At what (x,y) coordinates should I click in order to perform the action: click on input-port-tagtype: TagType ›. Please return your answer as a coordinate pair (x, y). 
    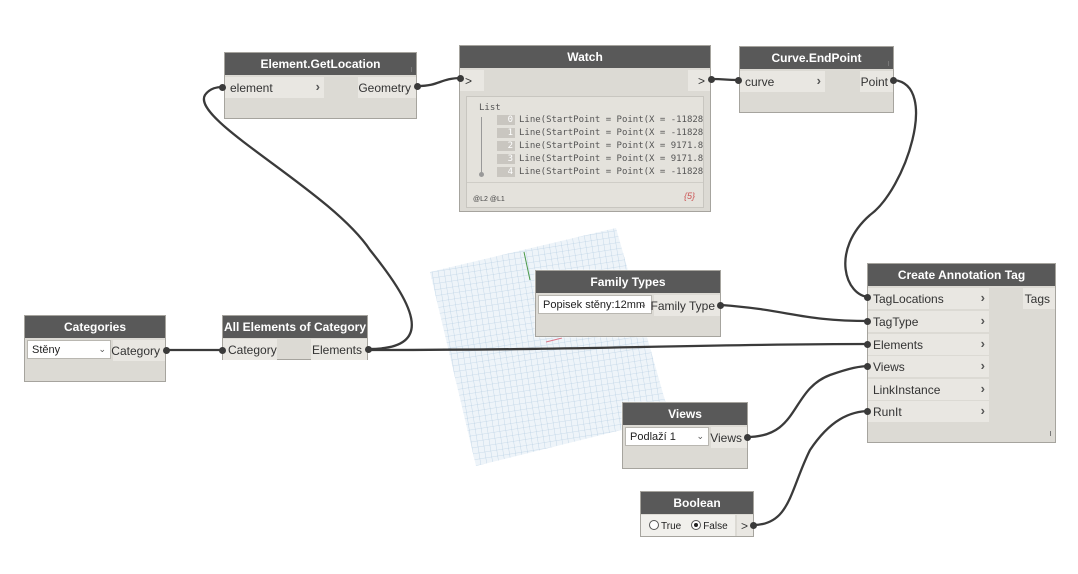
    Looking at the image, I should click on (928, 321).